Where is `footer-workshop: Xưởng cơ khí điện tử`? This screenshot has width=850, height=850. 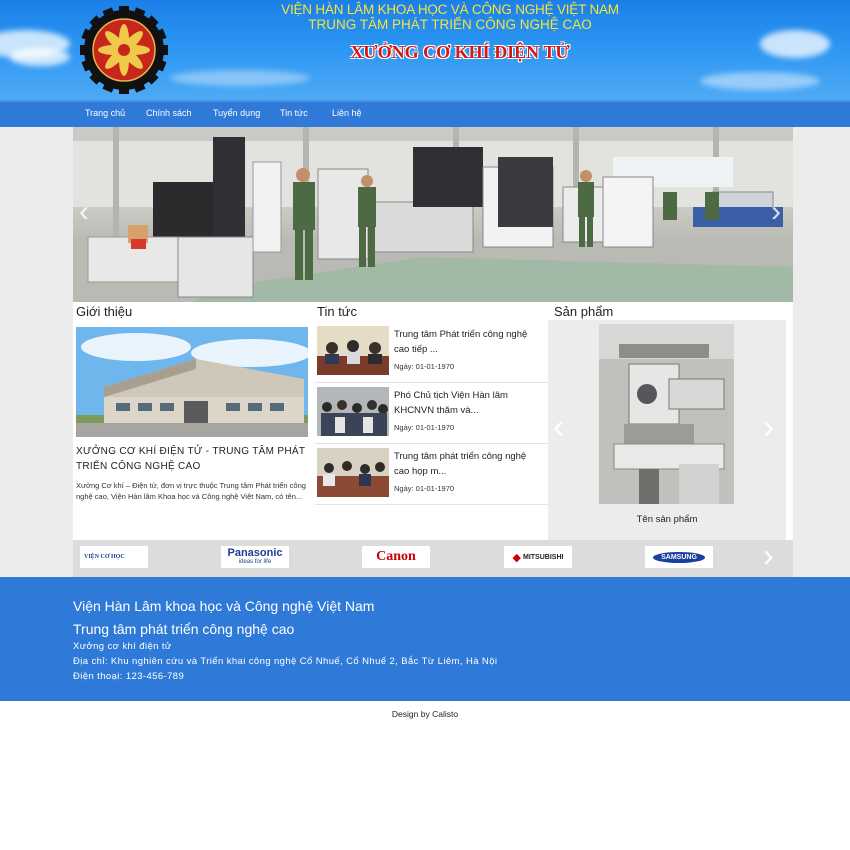 footer-workshop: Xưởng cơ khí điện tử is located at coordinates (122, 646).